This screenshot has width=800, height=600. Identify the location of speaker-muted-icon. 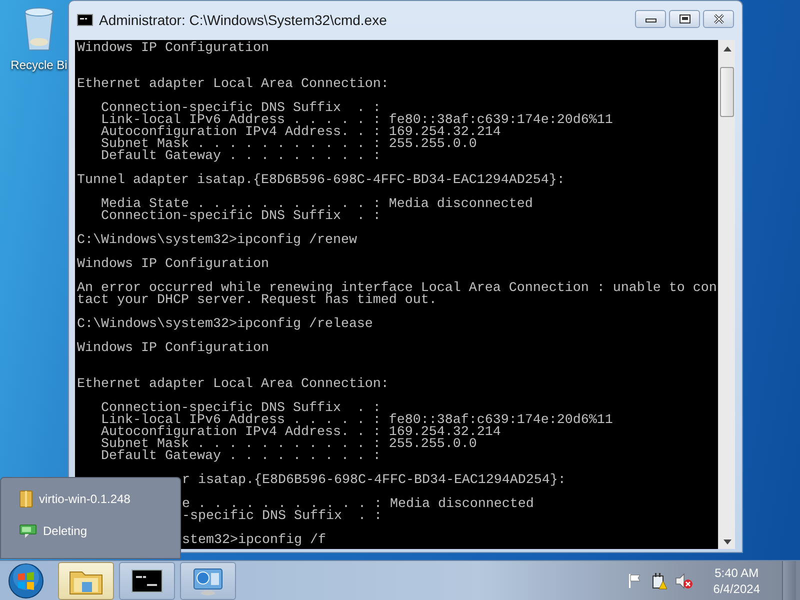
(684, 580).